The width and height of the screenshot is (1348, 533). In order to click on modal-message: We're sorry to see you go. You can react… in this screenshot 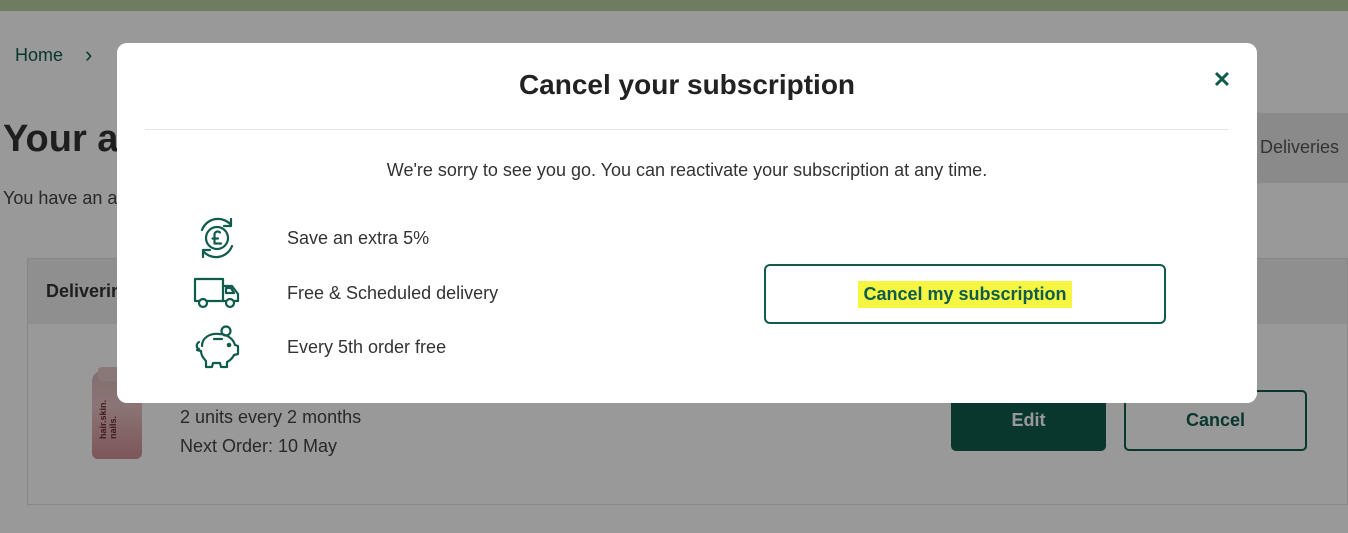, I will do `click(687, 170)`.